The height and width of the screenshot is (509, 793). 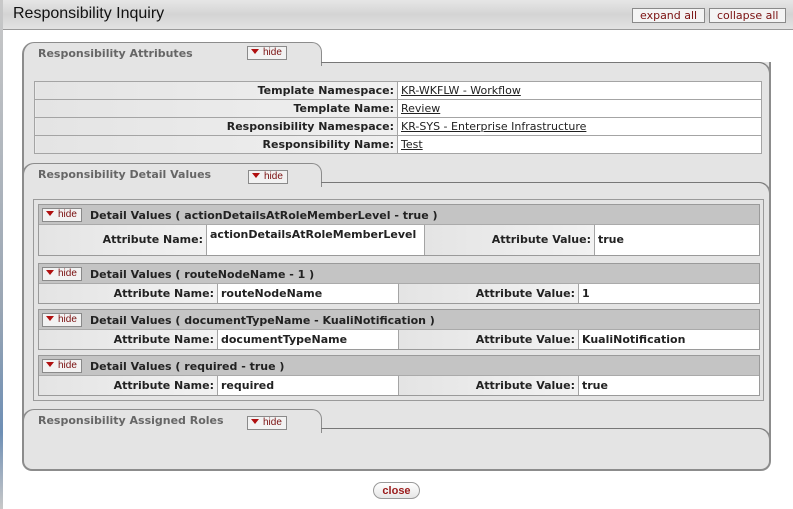 I want to click on detail-title: Detail Values ( required - true ), so click(x=187, y=366).